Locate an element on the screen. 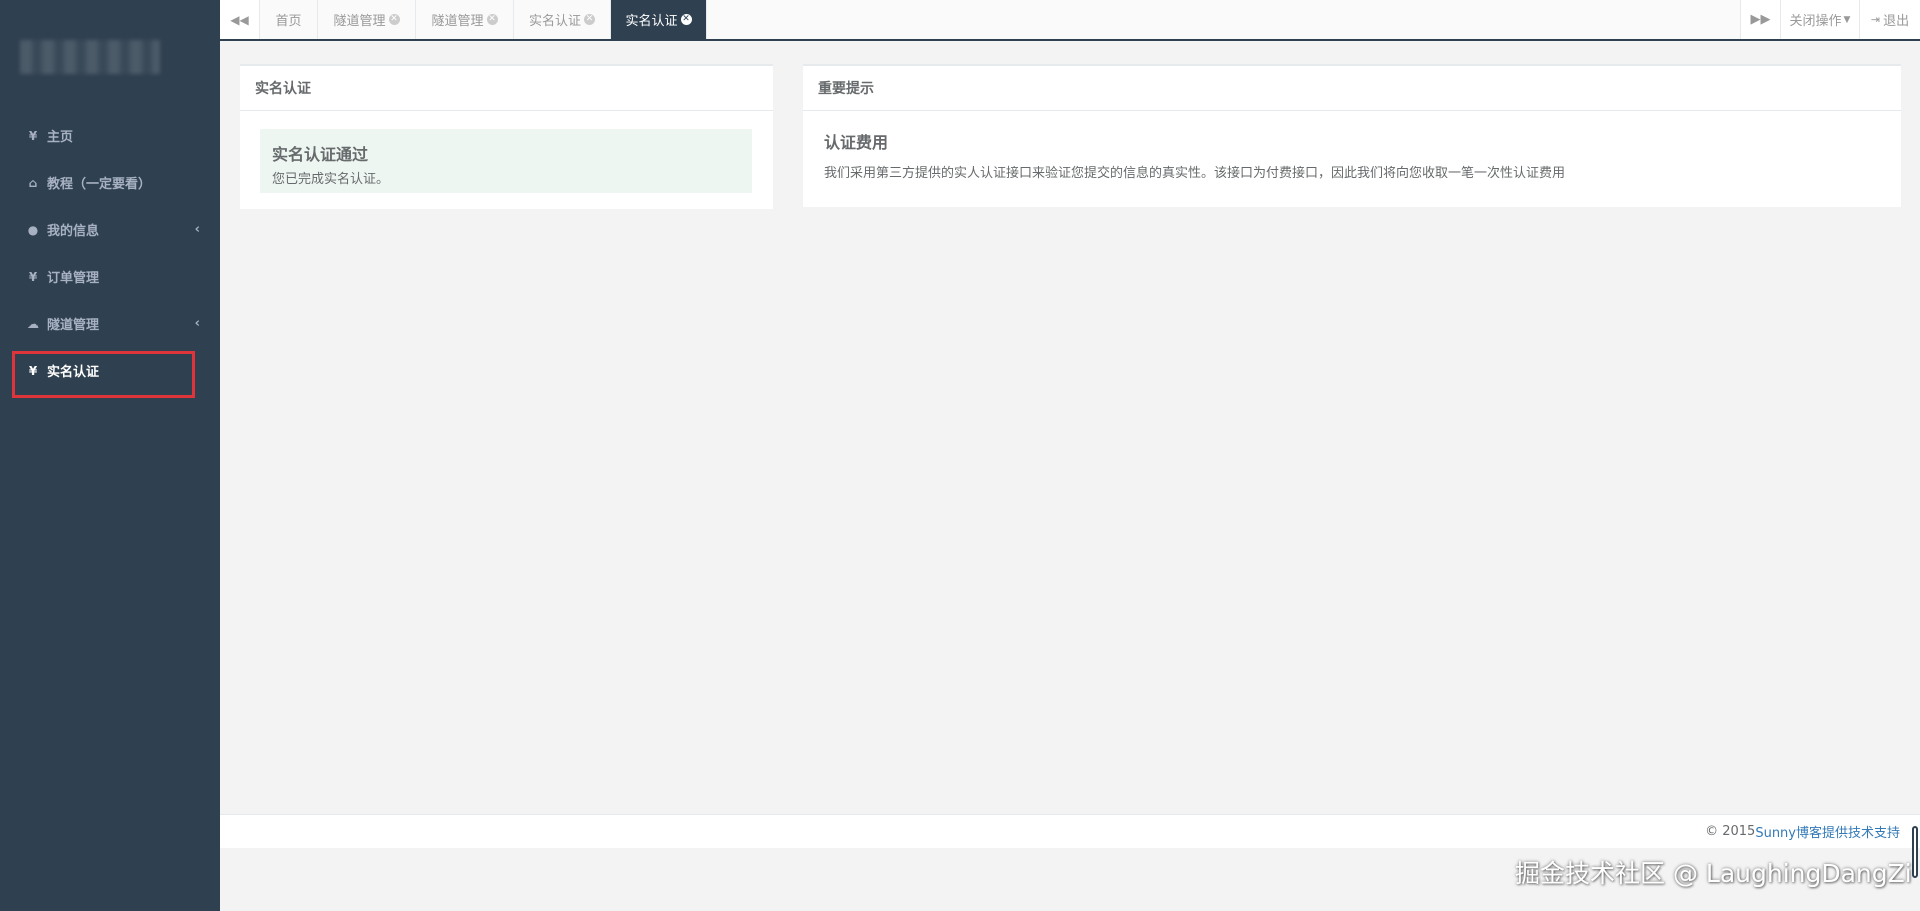 The width and height of the screenshot is (1920, 911). tab-real-name-auth-2: 实名认证 ✕ is located at coordinates (659, 19).